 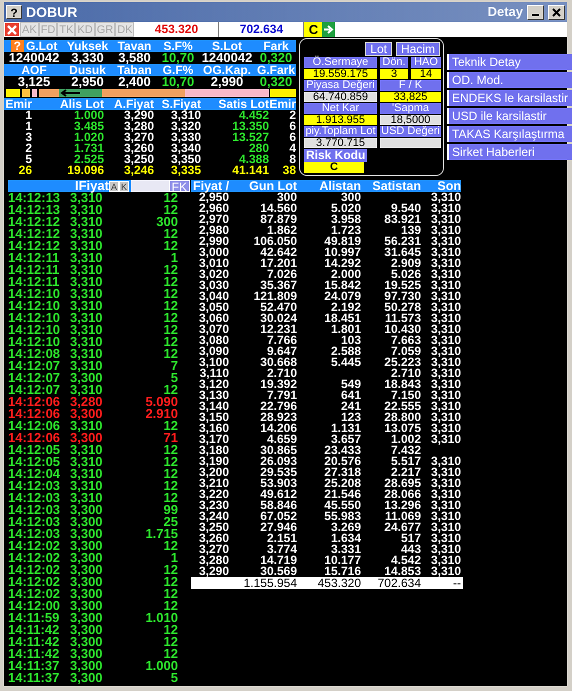 What do you see at coordinates (213, 560) in the screenshot?
I see `table-cell-text: 3,280` at bounding box center [213, 560].